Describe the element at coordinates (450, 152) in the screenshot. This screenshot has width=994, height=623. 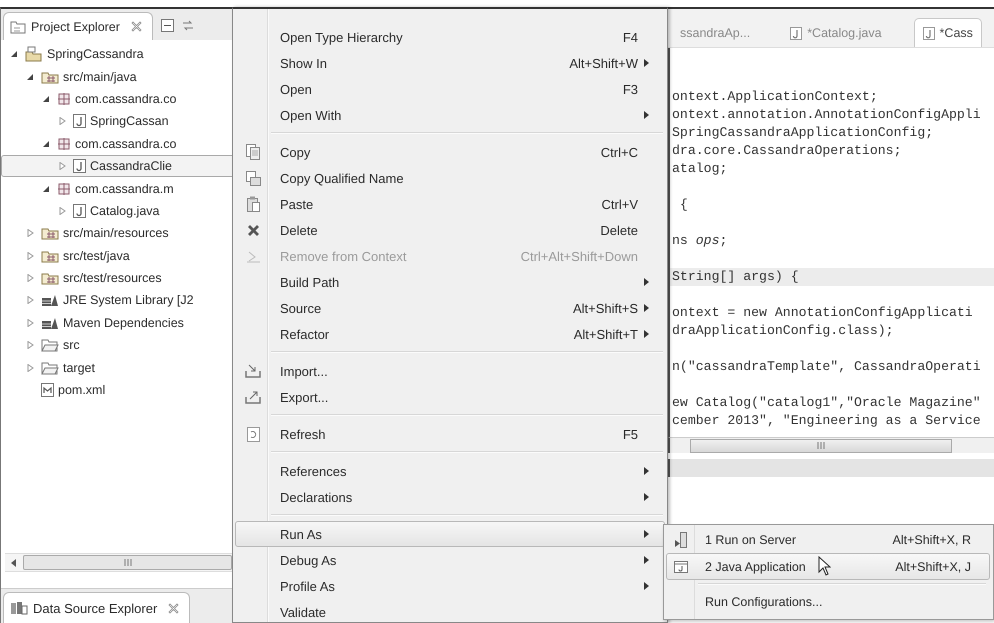
I see `menu-item: Copy Ctrl+C` at that location.